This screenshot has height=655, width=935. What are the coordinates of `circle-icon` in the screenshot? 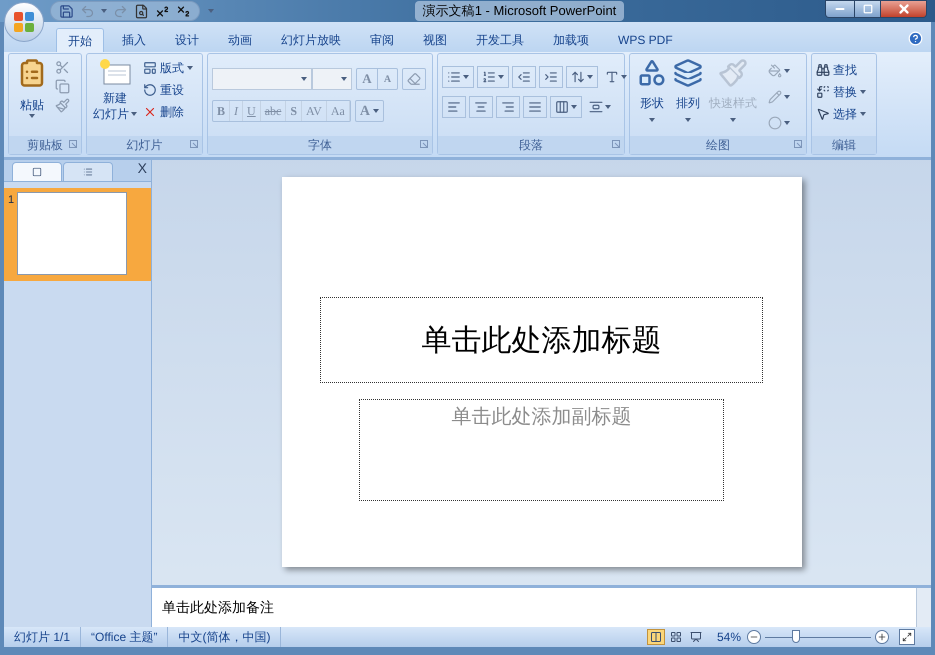 It's located at (775, 123).